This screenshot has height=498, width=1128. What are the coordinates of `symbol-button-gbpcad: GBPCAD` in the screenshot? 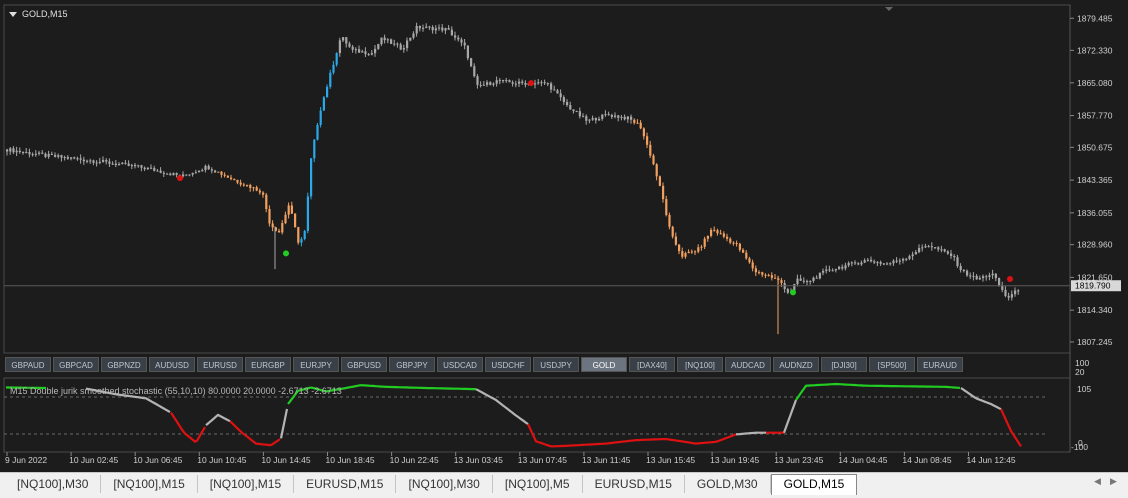 It's located at (76, 364).